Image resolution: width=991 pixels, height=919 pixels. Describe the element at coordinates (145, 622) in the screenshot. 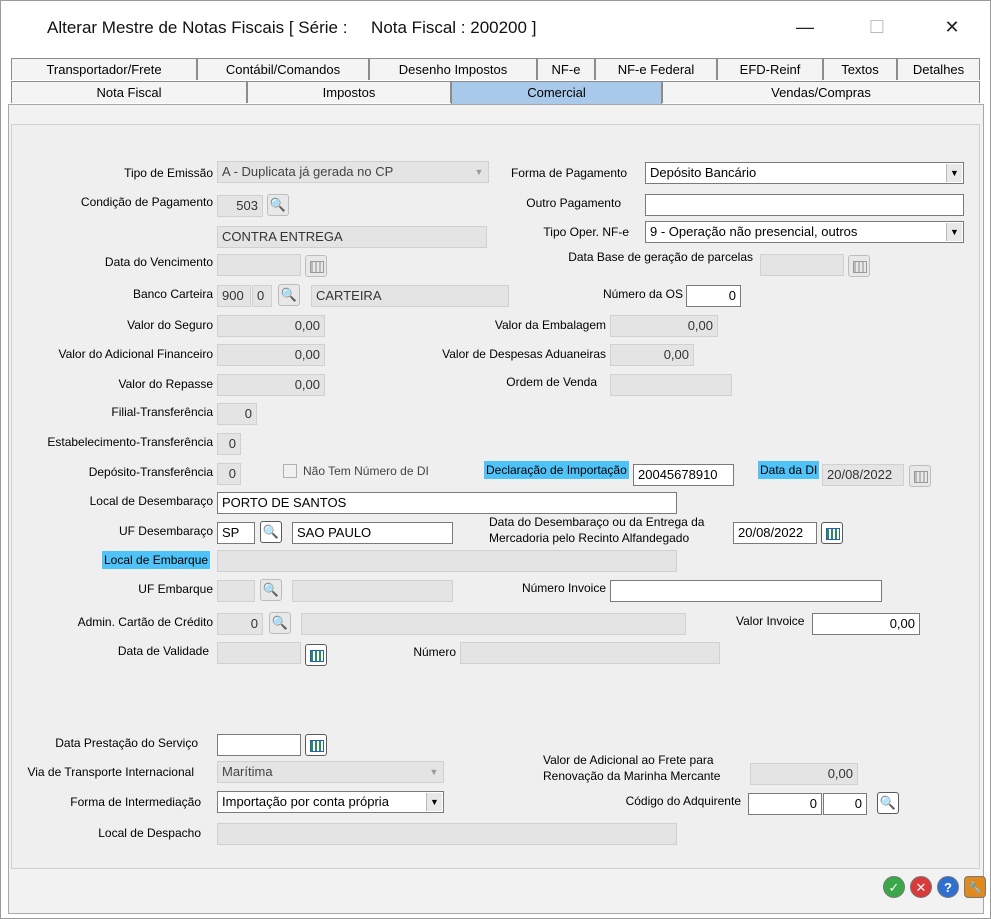

I see `admin-cartao-label: Admin. Cartão de Crédito` at that location.